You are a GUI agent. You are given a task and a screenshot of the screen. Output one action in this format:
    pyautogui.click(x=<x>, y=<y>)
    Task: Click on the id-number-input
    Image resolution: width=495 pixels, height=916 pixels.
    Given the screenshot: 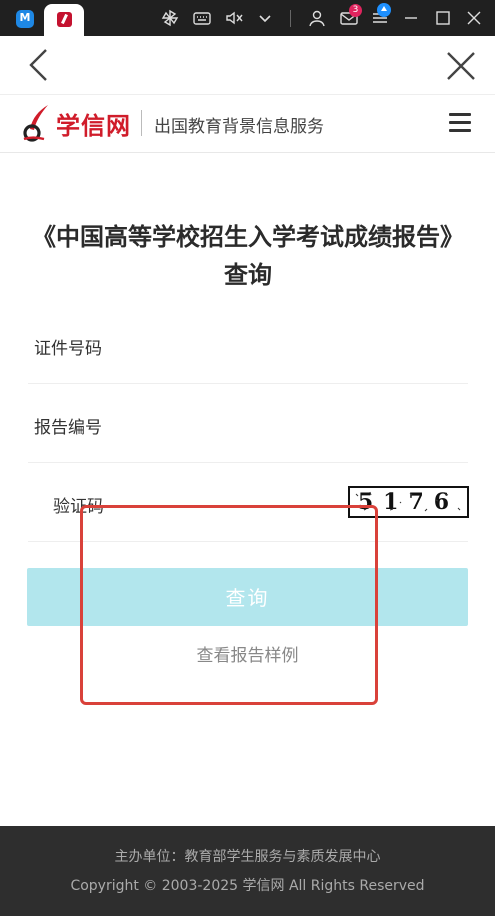 What is the action you would take?
    pyautogui.click(x=255, y=344)
    